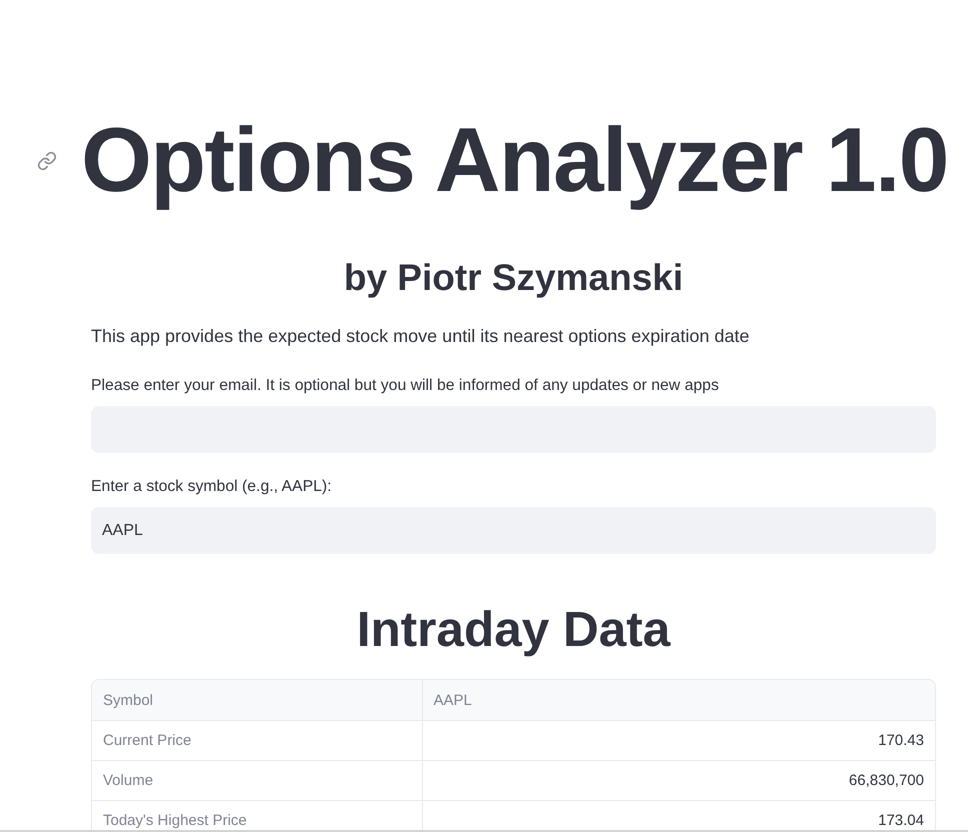 This screenshot has height=832, width=968. I want to click on table-cell: 173.04, so click(678, 815).